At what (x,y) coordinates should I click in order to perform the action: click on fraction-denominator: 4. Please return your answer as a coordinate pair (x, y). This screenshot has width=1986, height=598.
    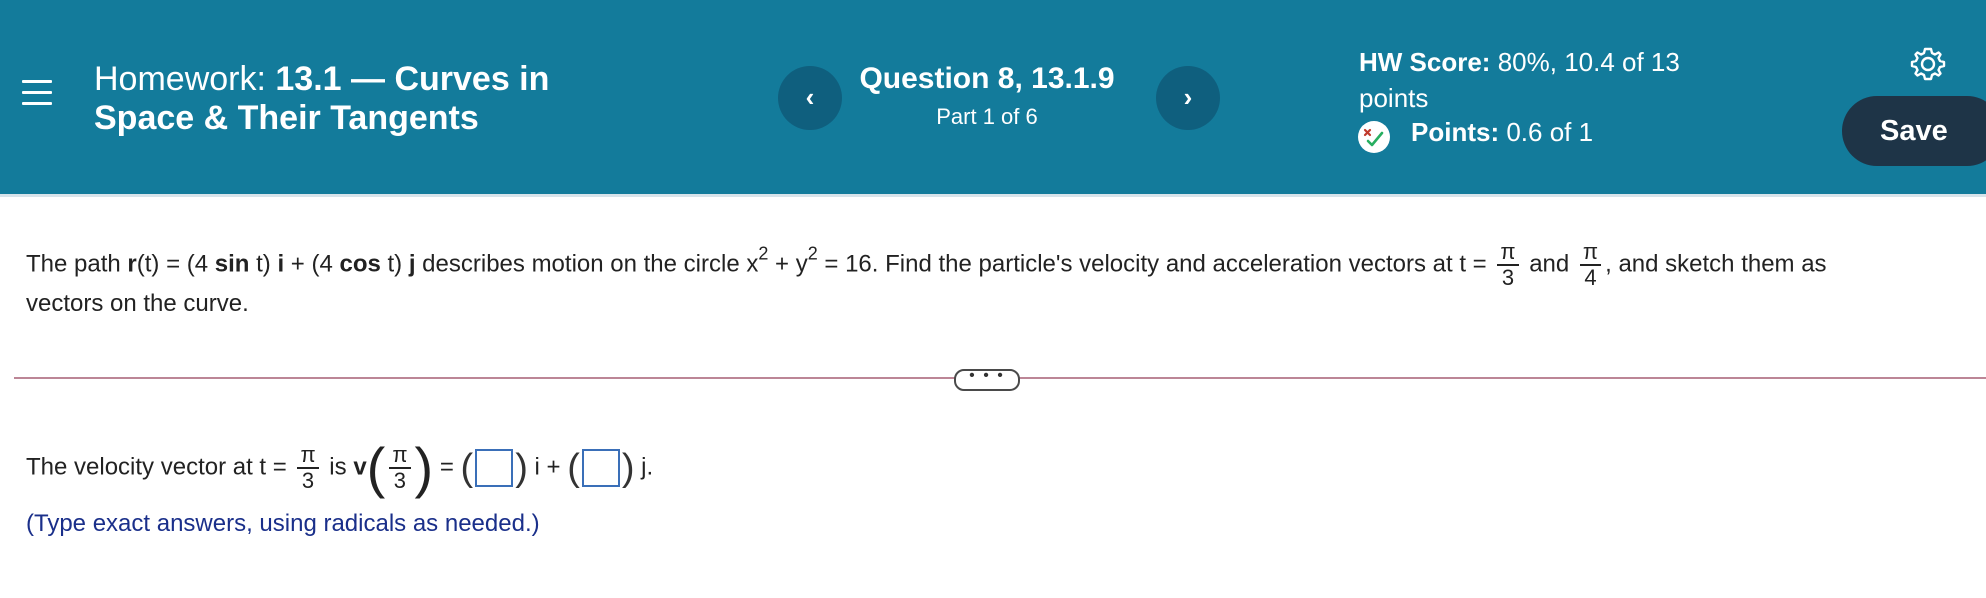
    Looking at the image, I should click on (1590, 277).